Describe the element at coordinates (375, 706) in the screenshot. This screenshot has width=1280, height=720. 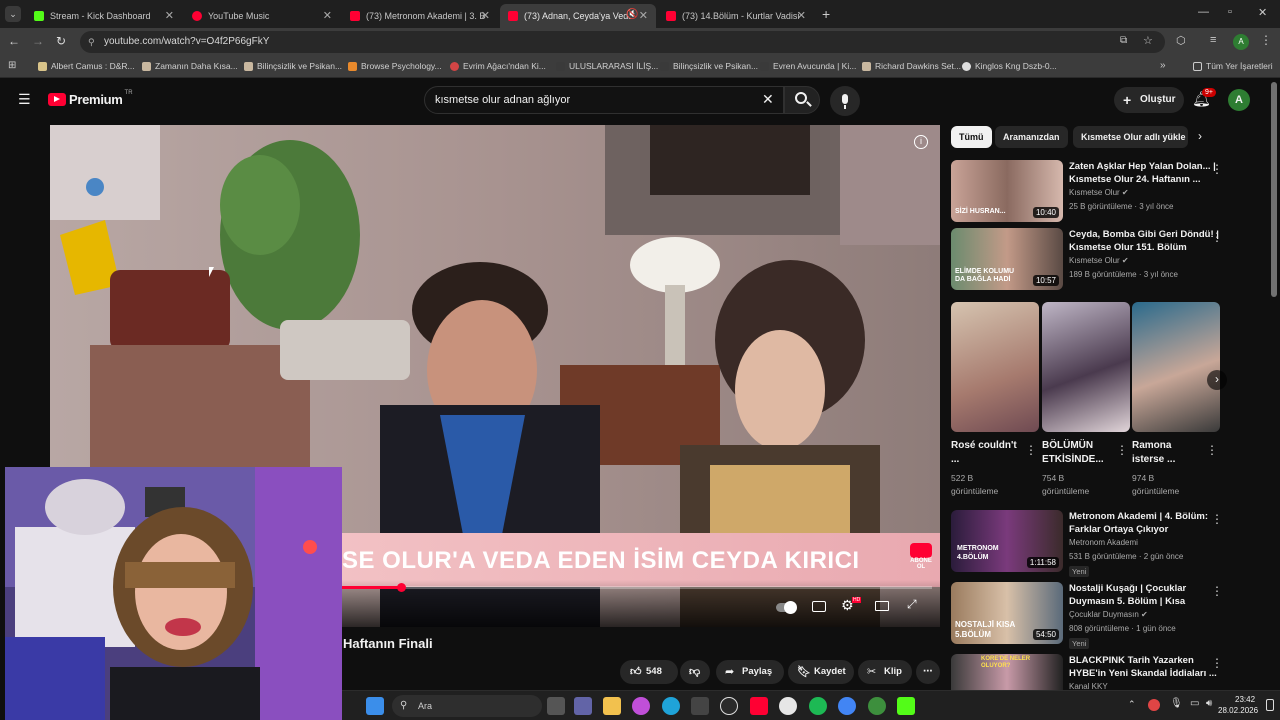
I see `windows-start-icon` at that location.